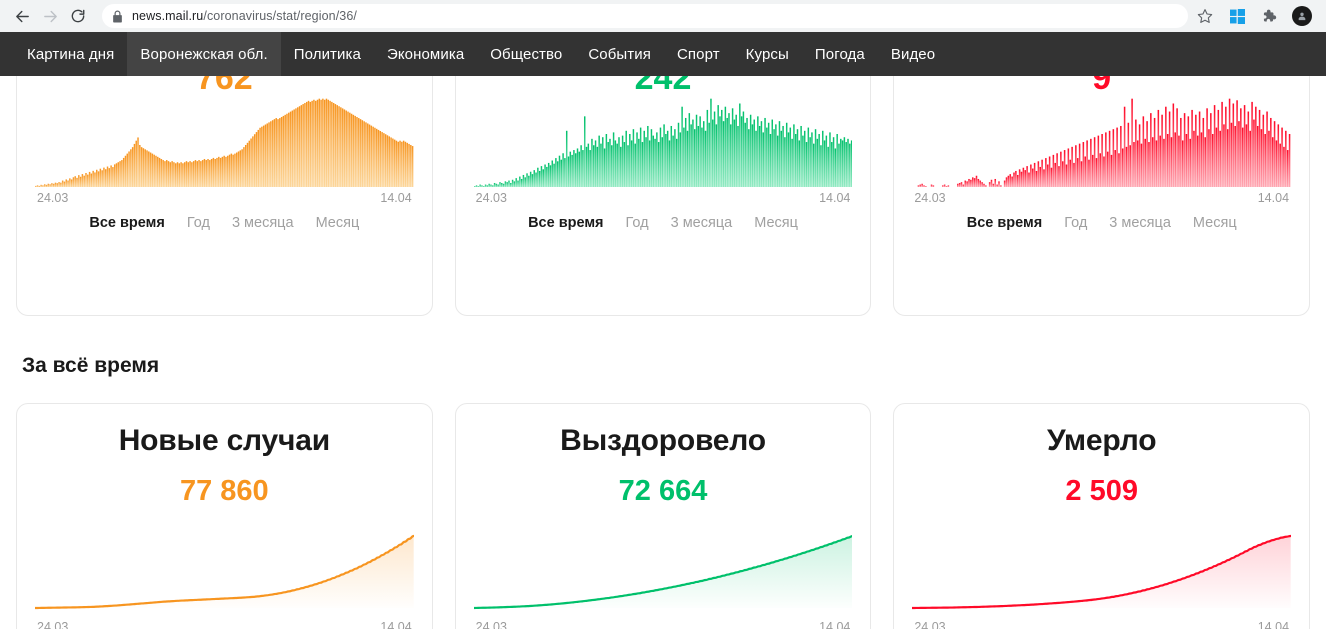 This screenshot has width=1326, height=629. I want to click on url-path: /coronavirus/stat/region/36/, so click(280, 16).